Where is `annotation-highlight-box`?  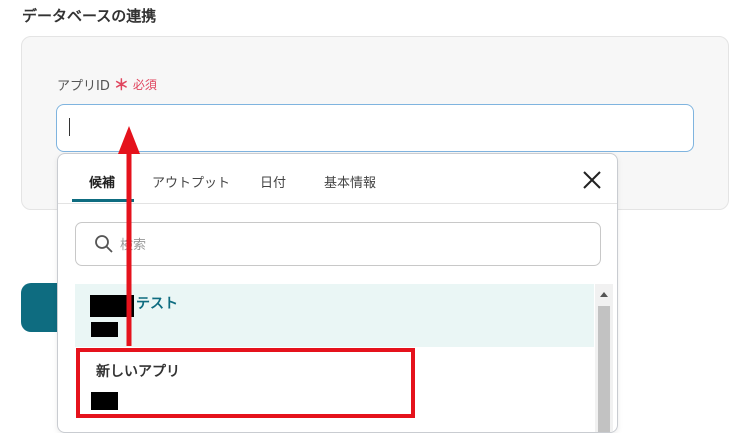
annotation-highlight-box is located at coordinates (245, 383).